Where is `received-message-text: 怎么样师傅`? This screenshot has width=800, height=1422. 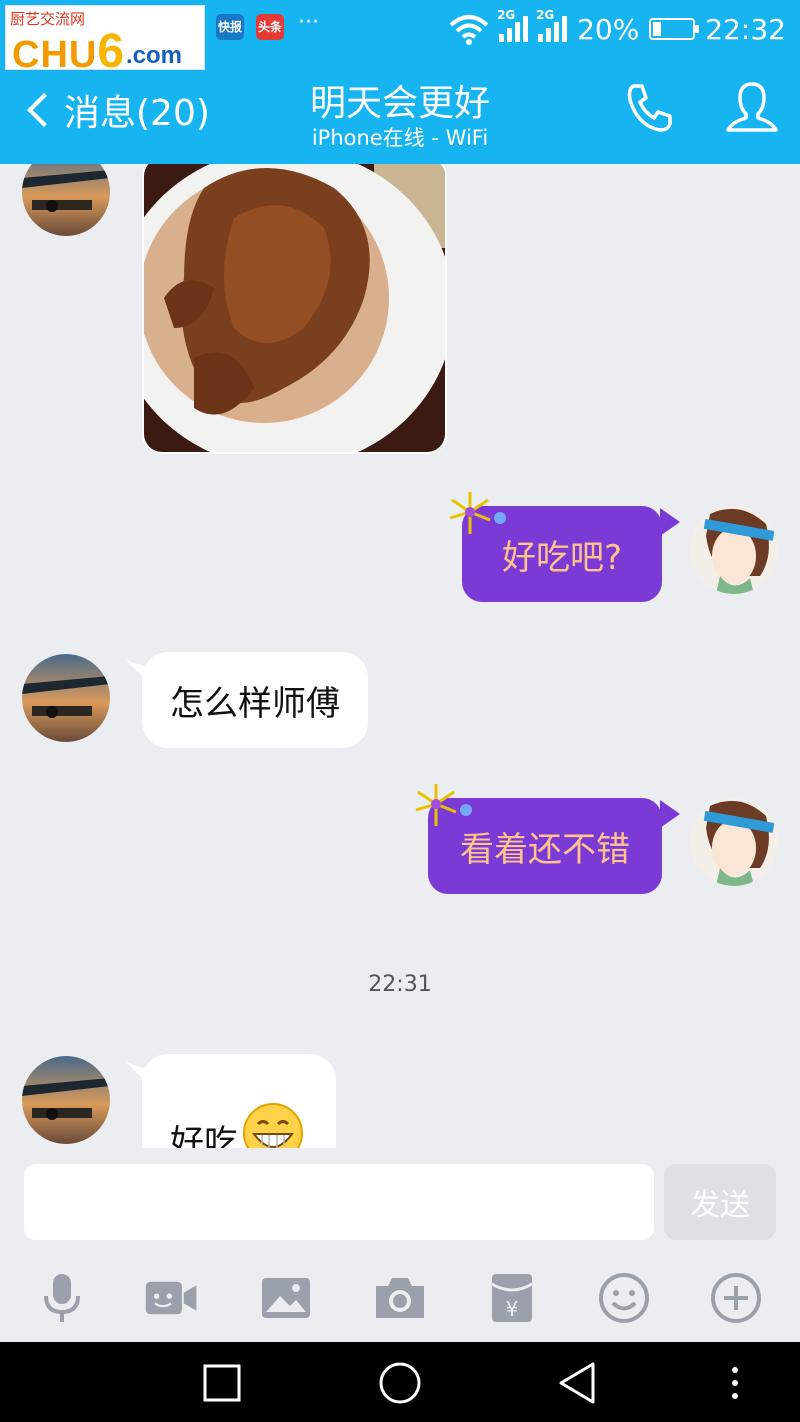
received-message-text: 怎么样师傅 is located at coordinates (255, 703).